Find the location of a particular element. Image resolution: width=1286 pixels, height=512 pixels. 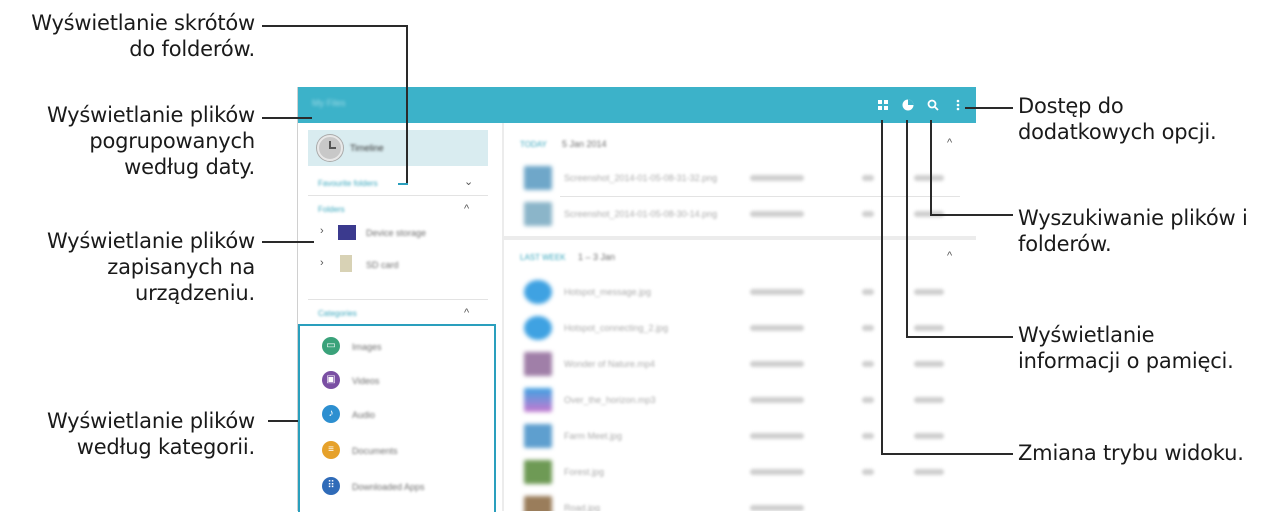

search-icon is located at coordinates (933, 105).